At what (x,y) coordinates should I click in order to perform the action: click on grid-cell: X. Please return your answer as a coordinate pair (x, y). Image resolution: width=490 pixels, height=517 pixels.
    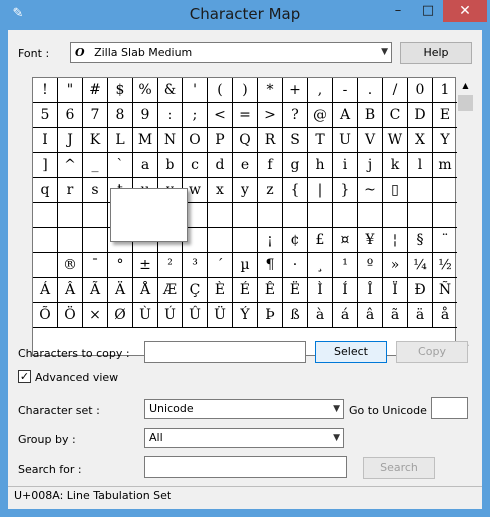
    Looking at the image, I should click on (420, 140).